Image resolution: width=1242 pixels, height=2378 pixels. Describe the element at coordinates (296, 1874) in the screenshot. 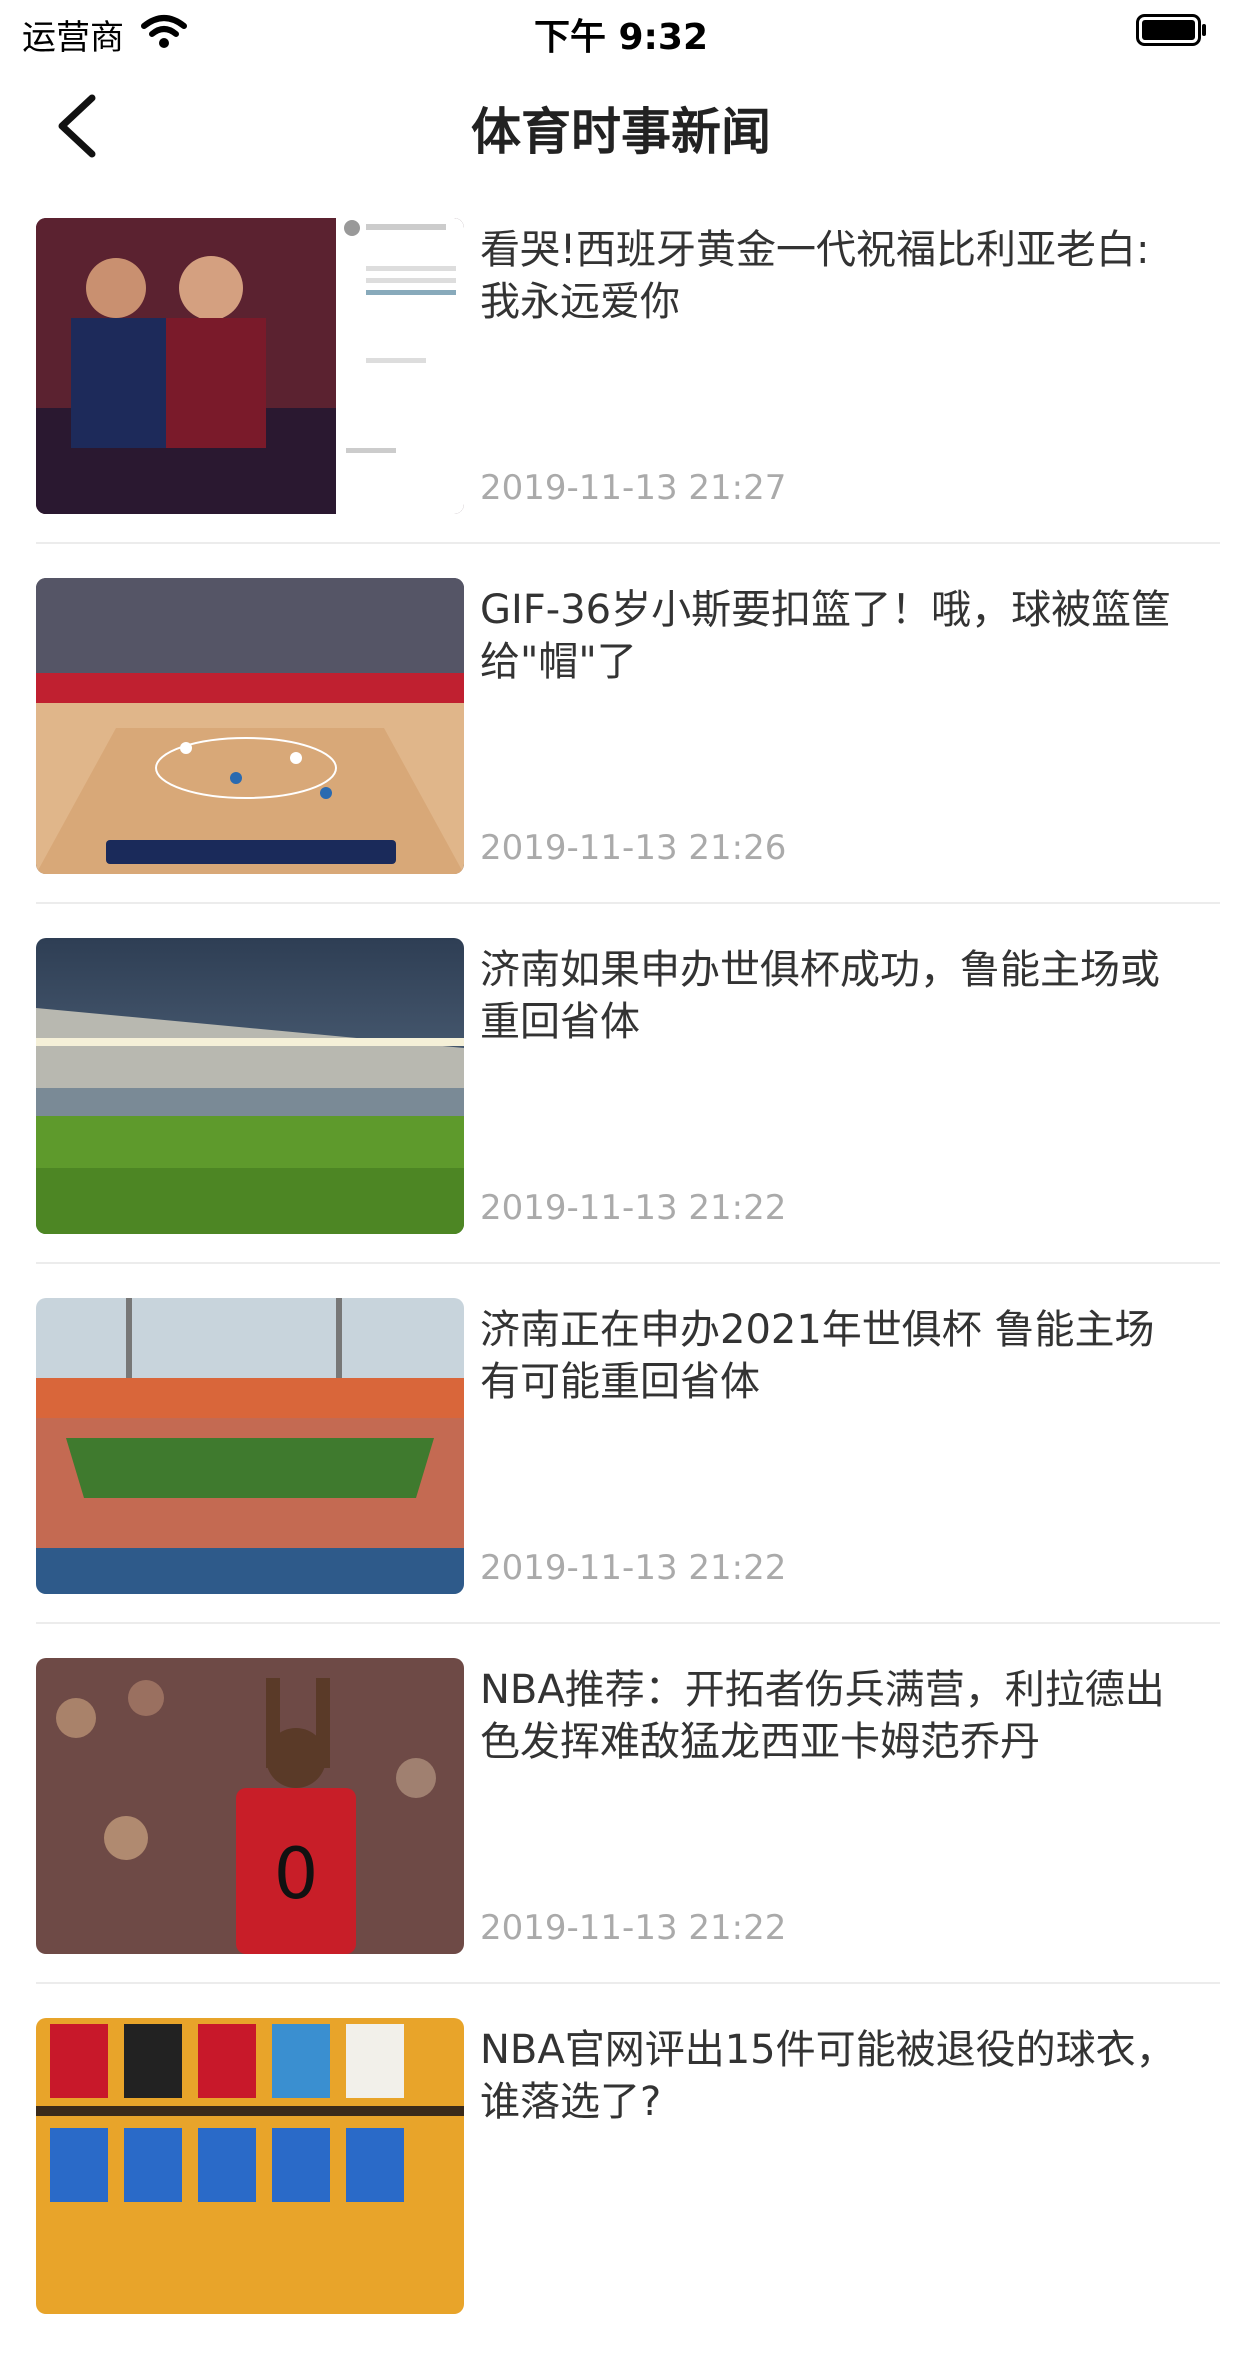

I see `svg-text: 0` at that location.